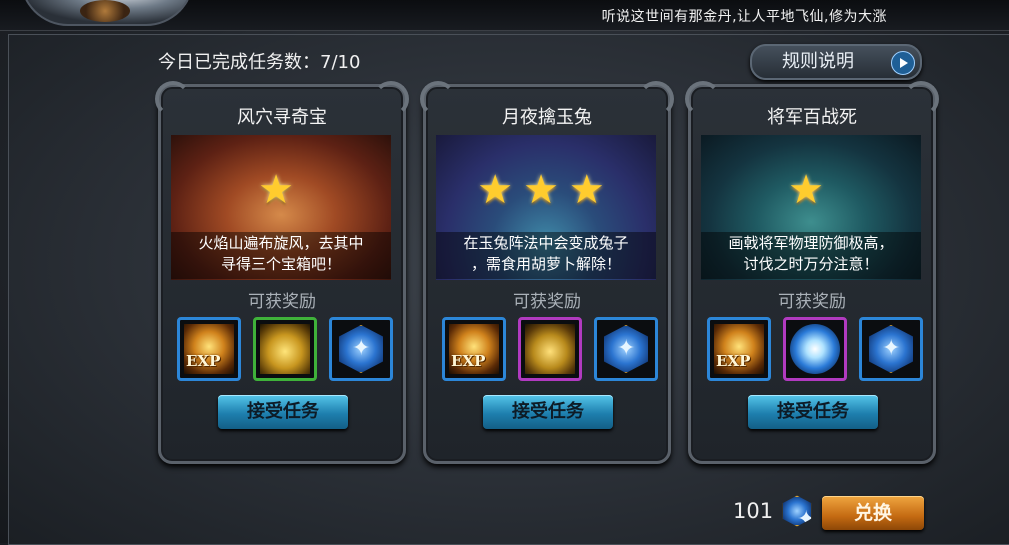 Image resolution: width=1009 pixels, height=545 pixels. What do you see at coordinates (812, 117) in the screenshot?
I see `task-title: 将军百战死` at bounding box center [812, 117].